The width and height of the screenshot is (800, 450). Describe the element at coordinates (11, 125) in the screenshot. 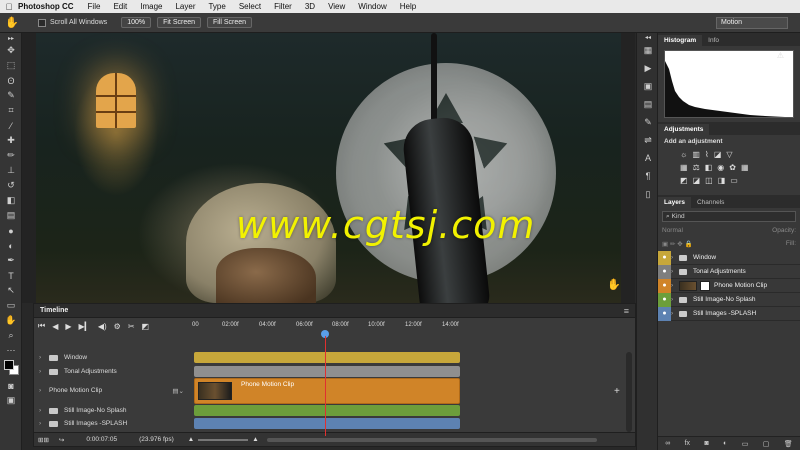

I see `eyedropper-tool-icon: ⁄` at that location.